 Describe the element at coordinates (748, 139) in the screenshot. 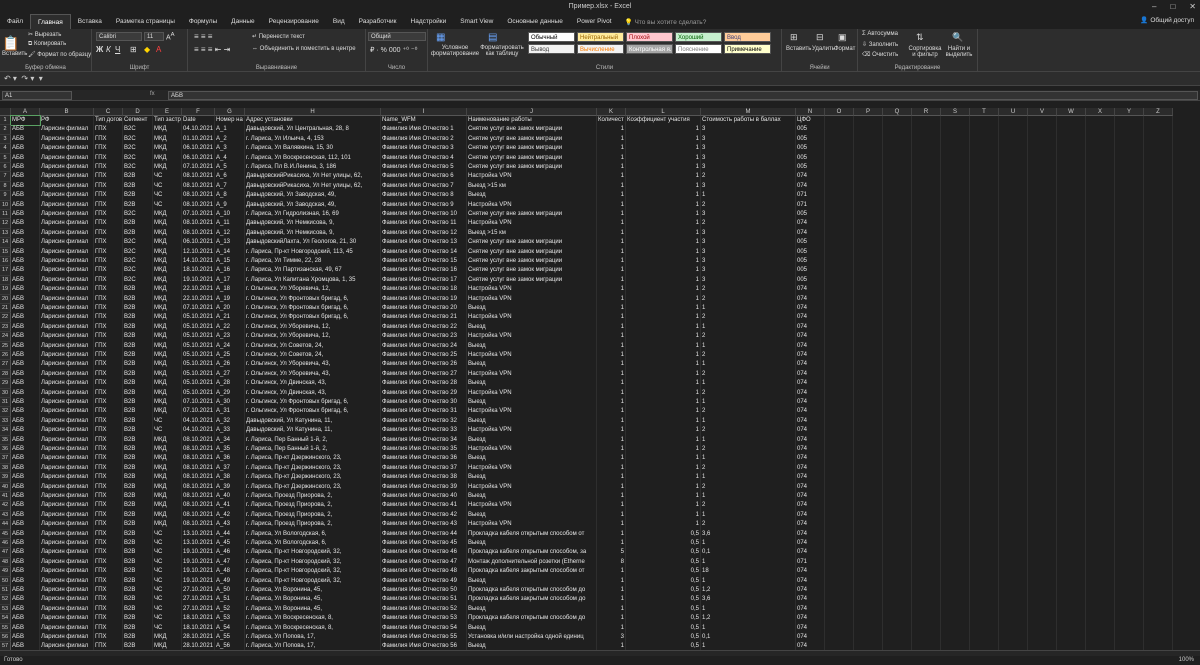

I see `table-cell: 3` at that location.